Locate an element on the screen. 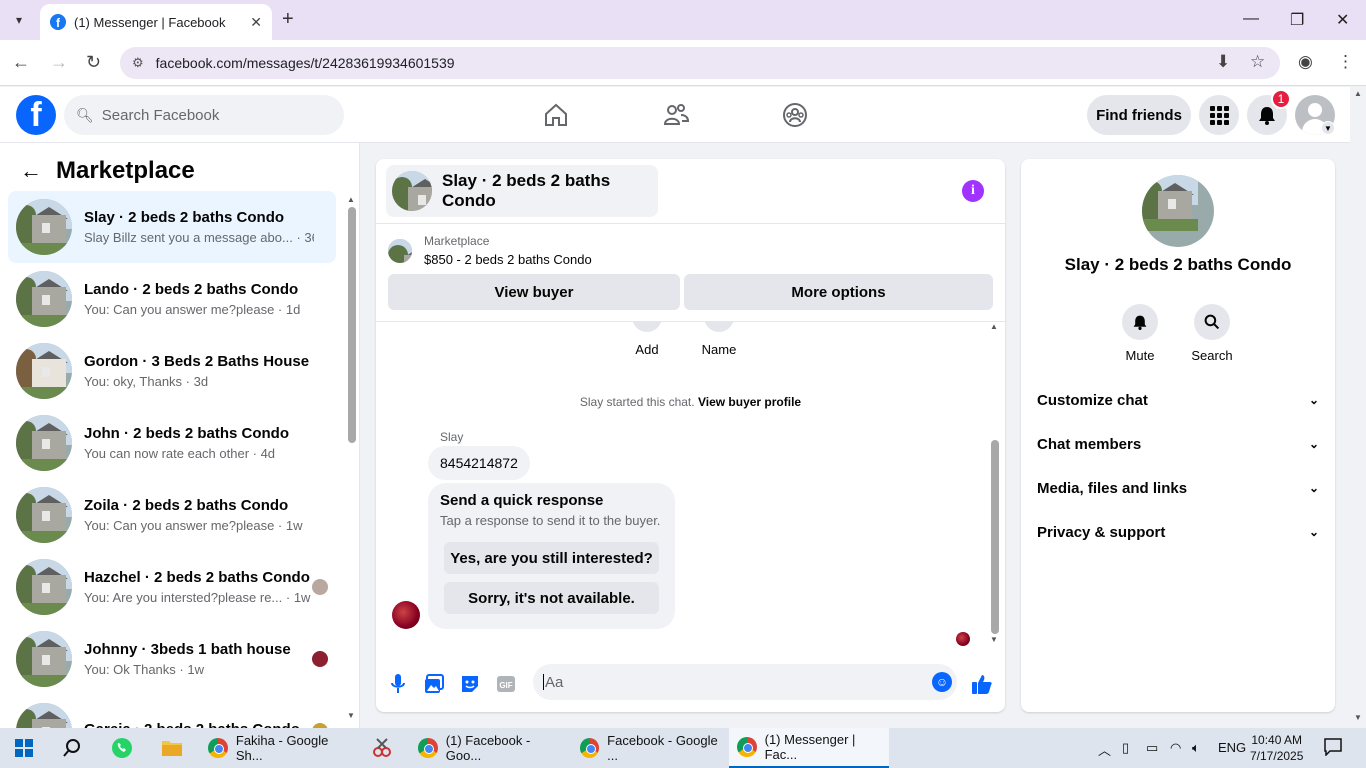 The image size is (1366, 768). site-settings-icon: ⚙ is located at coordinates (138, 63).